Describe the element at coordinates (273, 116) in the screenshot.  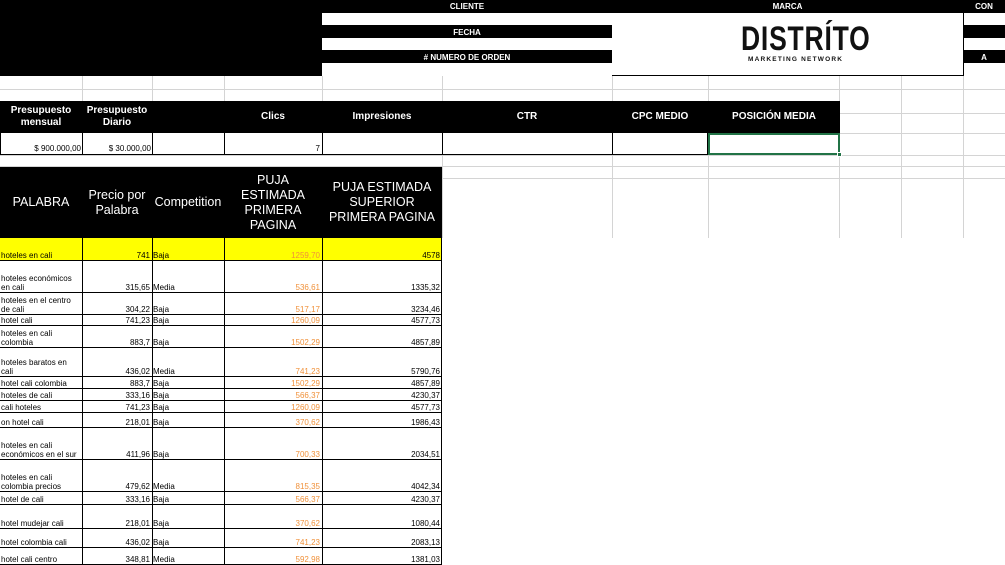
I see `metric-header-clics: Clics` at that location.